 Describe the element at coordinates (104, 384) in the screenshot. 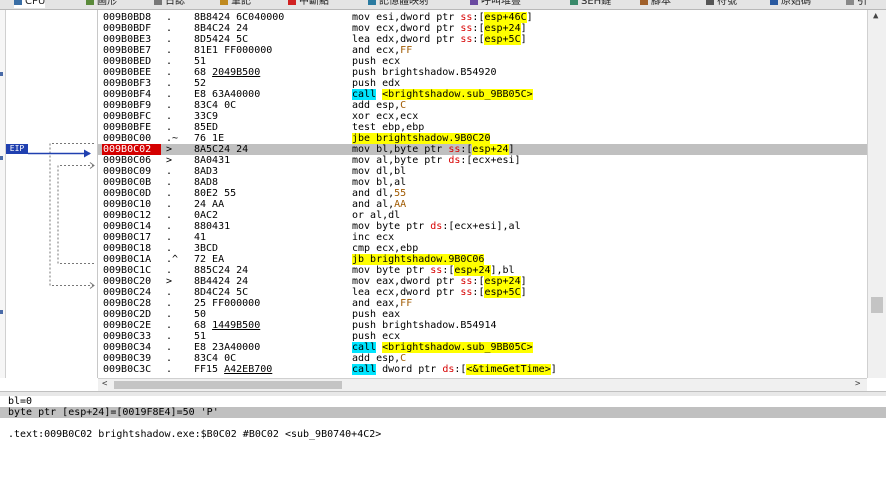

I see `scroll-left-icon: <` at that location.